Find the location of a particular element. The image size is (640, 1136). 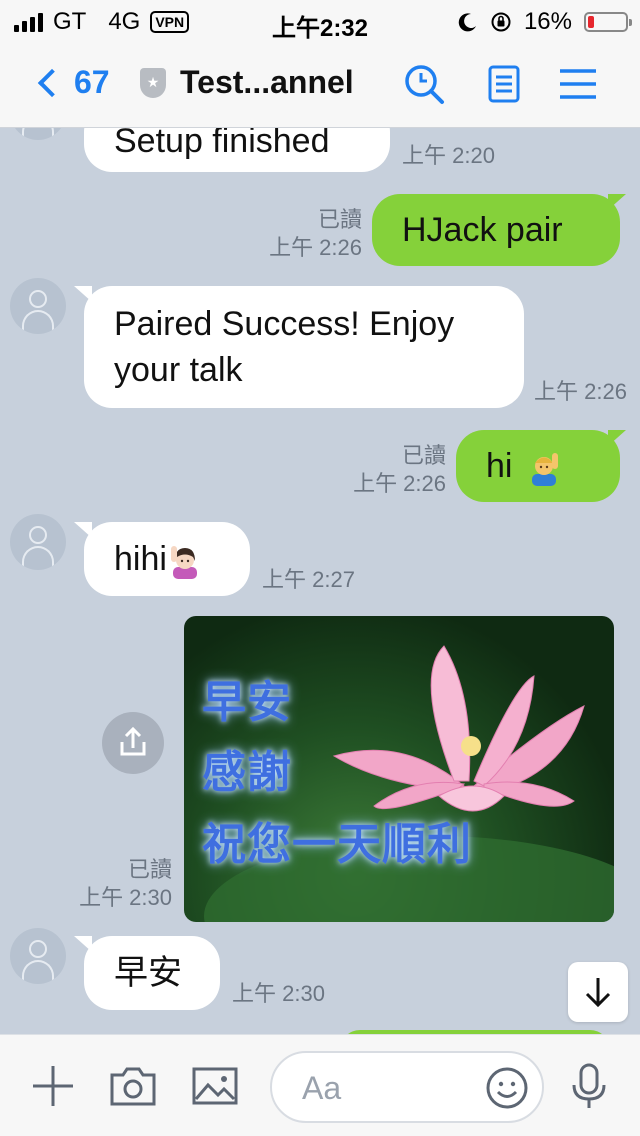

chat-title: Test...annel is located at coordinates (267, 82).